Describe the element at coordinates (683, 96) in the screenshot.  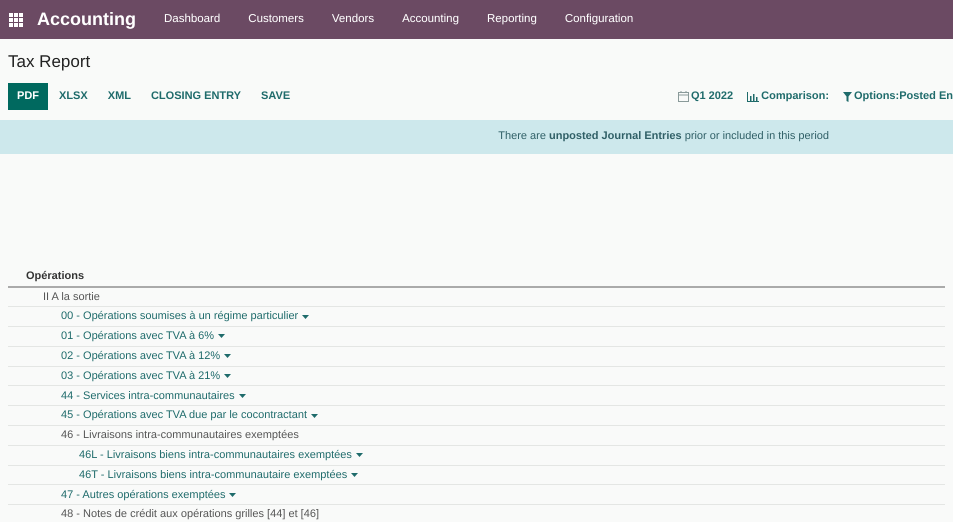
I see `calendar-icon` at that location.